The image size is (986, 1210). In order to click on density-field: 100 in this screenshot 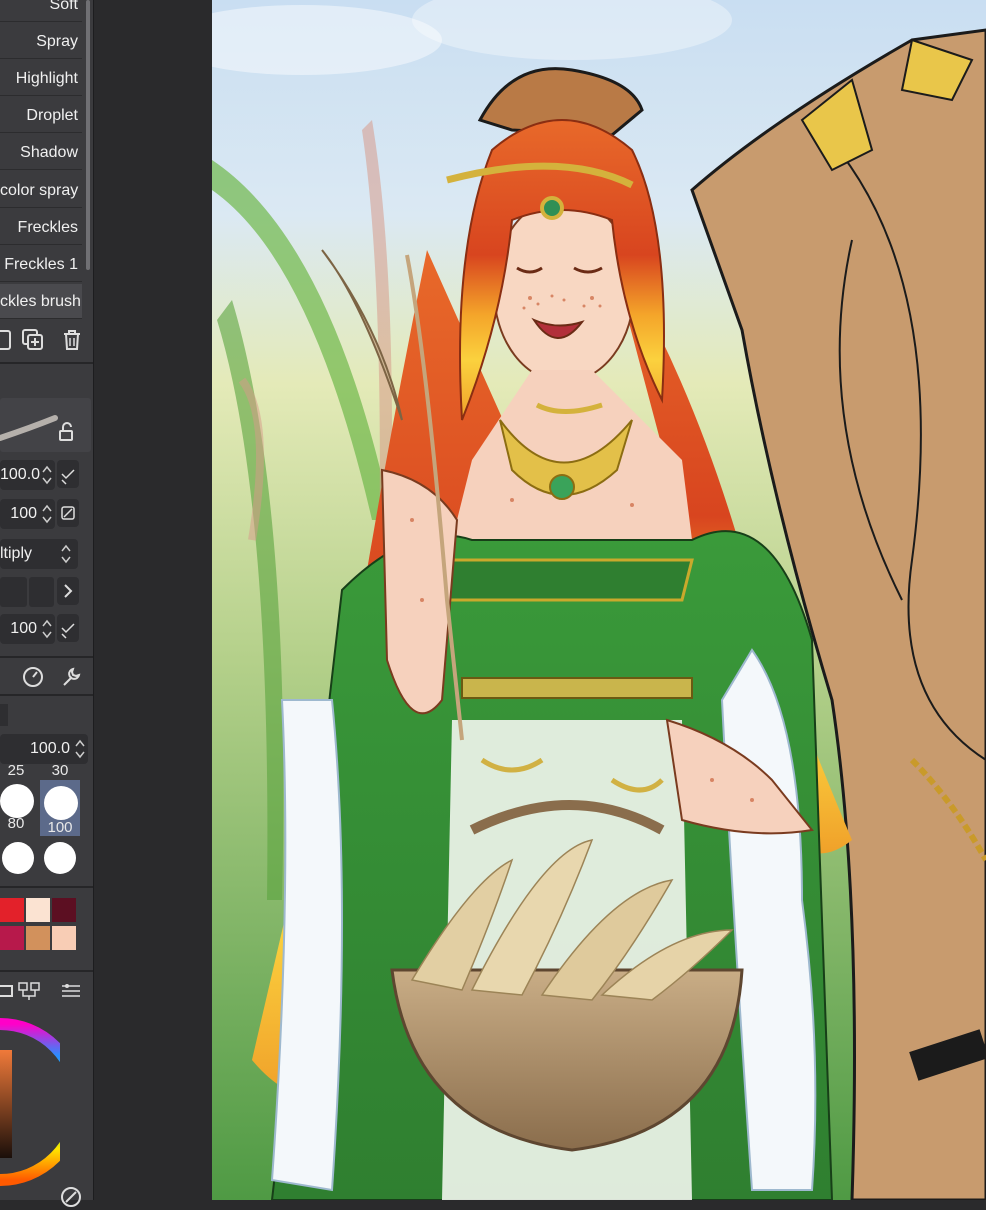, I will do `click(27, 514)`.